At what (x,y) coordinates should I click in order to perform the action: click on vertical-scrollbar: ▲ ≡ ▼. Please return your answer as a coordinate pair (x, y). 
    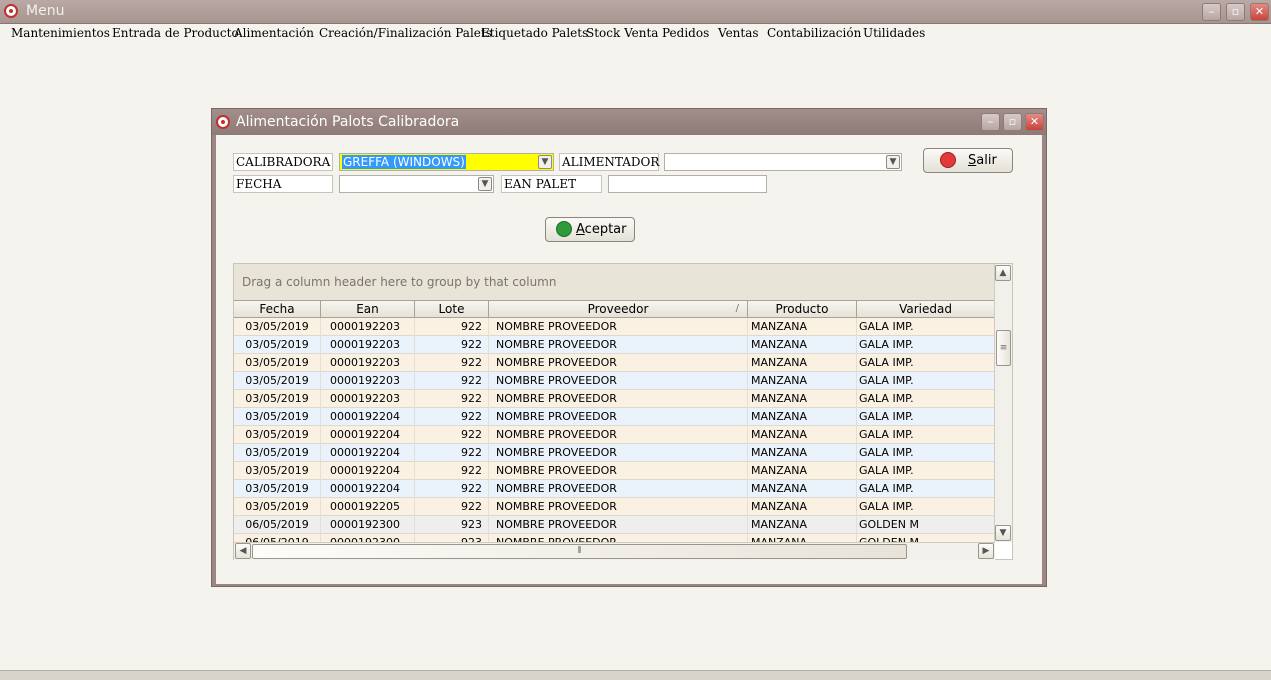
    Looking at the image, I should click on (1003, 403).